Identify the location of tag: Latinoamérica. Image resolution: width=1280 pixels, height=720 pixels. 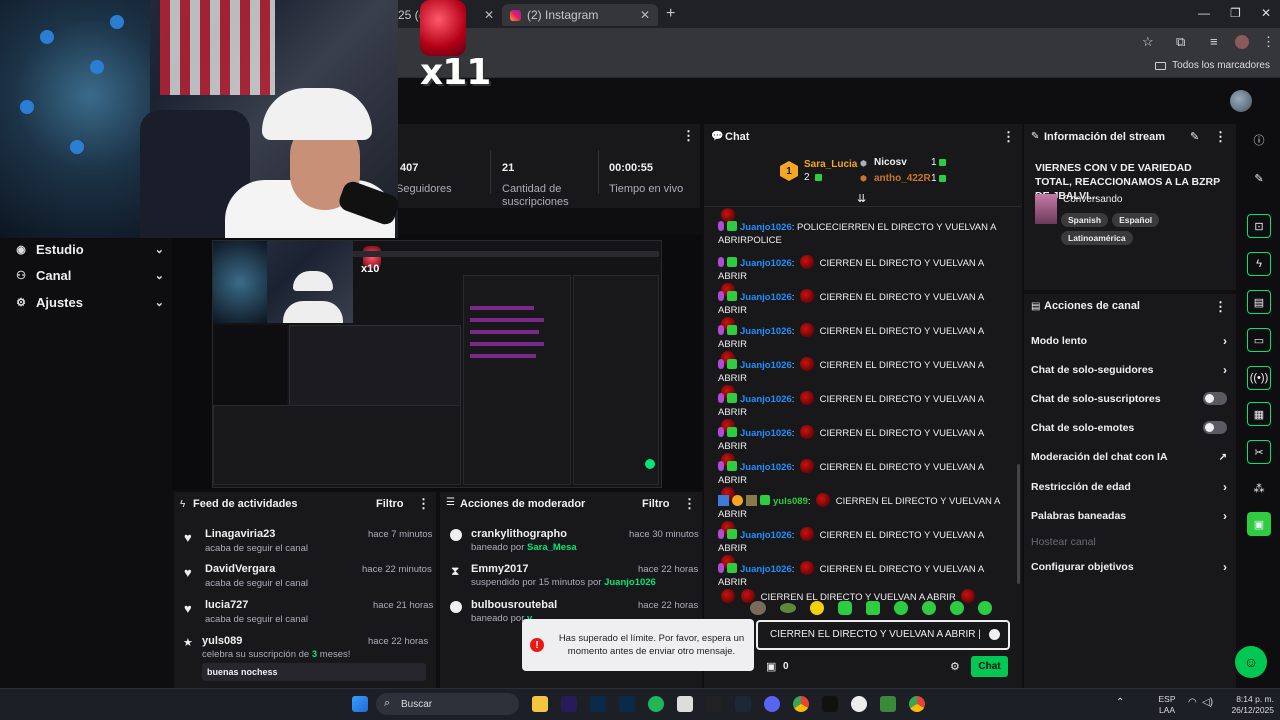
(1097, 238).